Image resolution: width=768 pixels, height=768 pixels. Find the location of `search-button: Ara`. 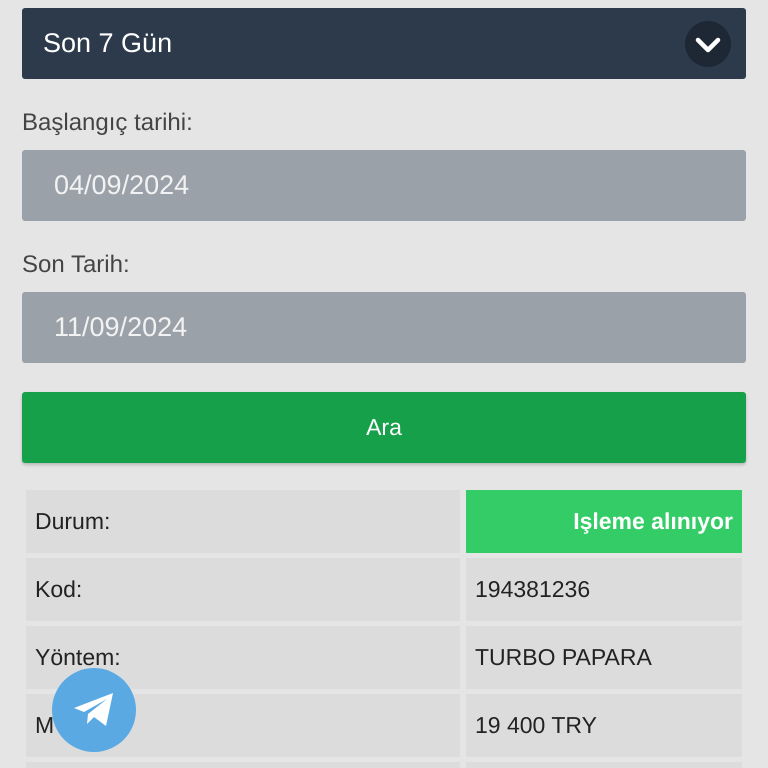

search-button: Ara is located at coordinates (384, 427).